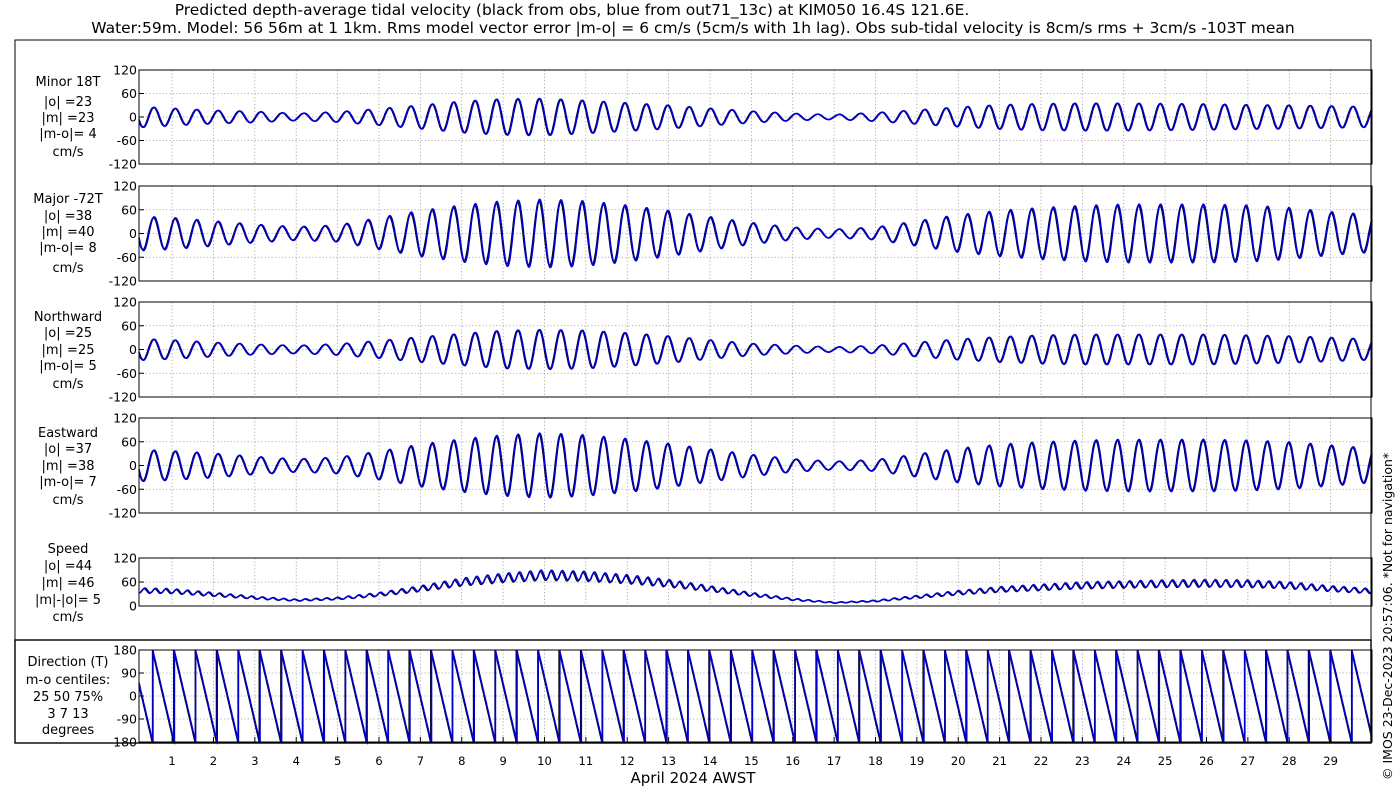  What do you see at coordinates (68, 549) in the screenshot?
I see `panel-label: Speed` at bounding box center [68, 549].